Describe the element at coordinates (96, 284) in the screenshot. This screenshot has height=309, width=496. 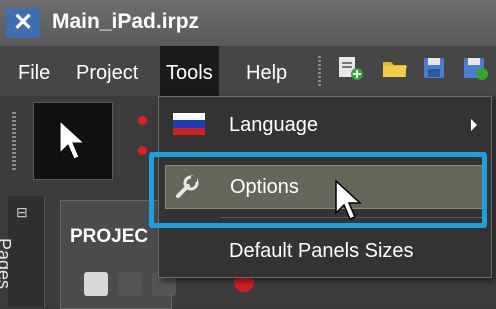
I see `add-page-icon` at that location.